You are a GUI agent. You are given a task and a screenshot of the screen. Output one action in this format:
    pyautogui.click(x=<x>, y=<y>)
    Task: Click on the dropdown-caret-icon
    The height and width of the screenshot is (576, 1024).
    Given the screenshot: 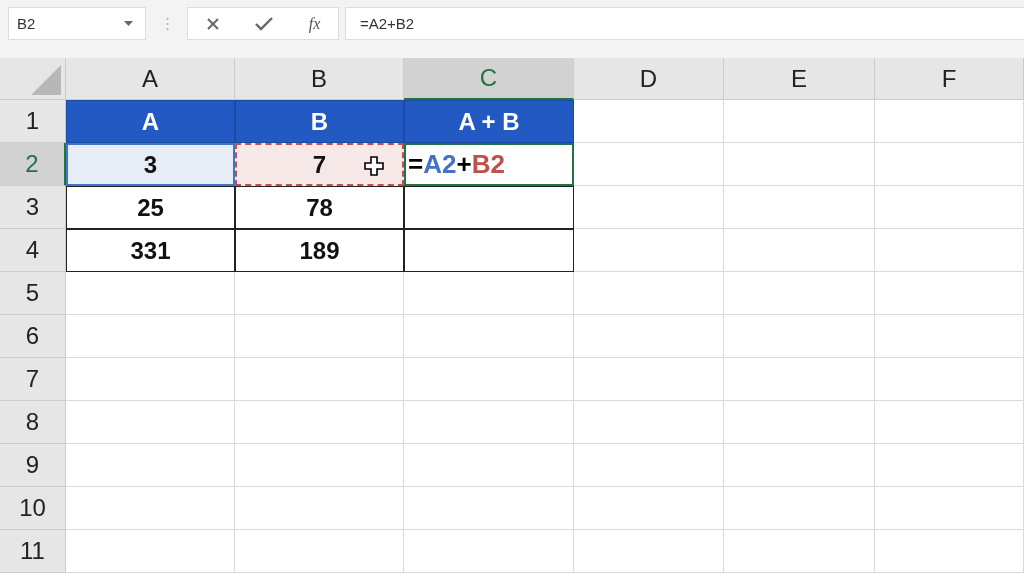 What is the action you would take?
    pyautogui.click(x=128, y=23)
    